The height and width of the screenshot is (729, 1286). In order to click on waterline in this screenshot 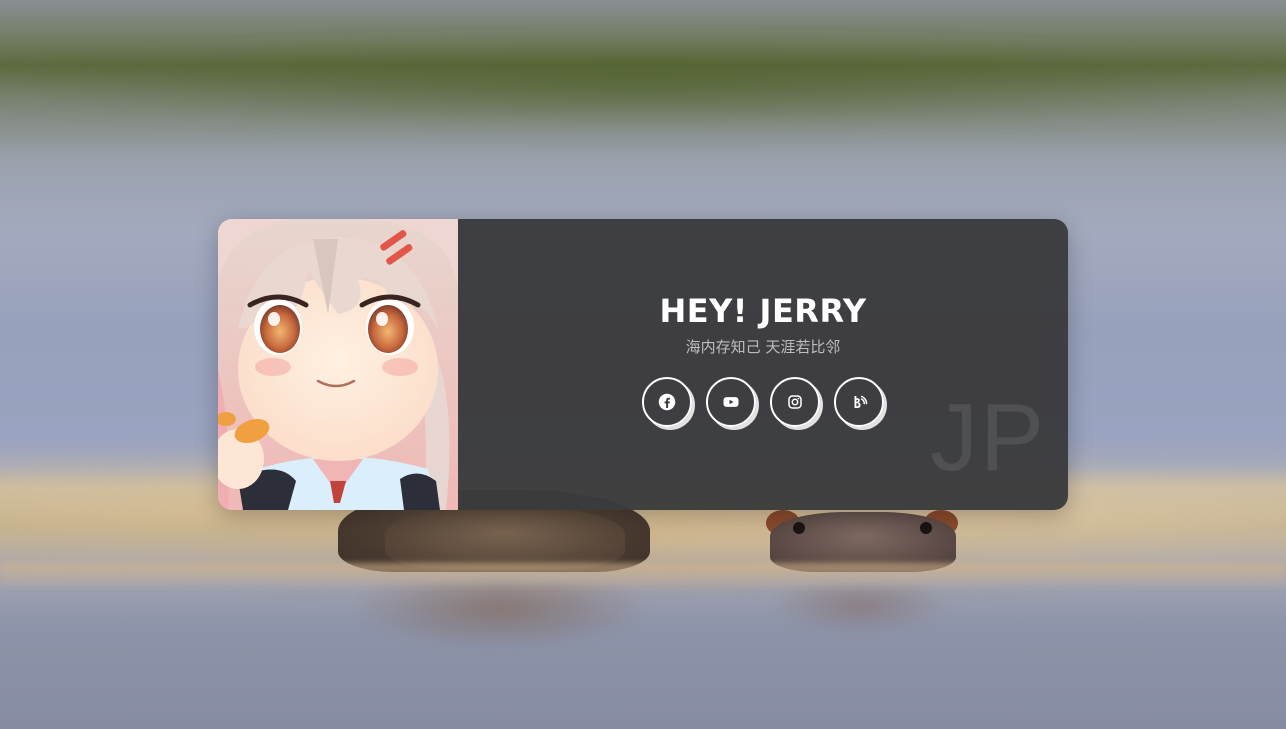, I will do `click(643, 574)`.